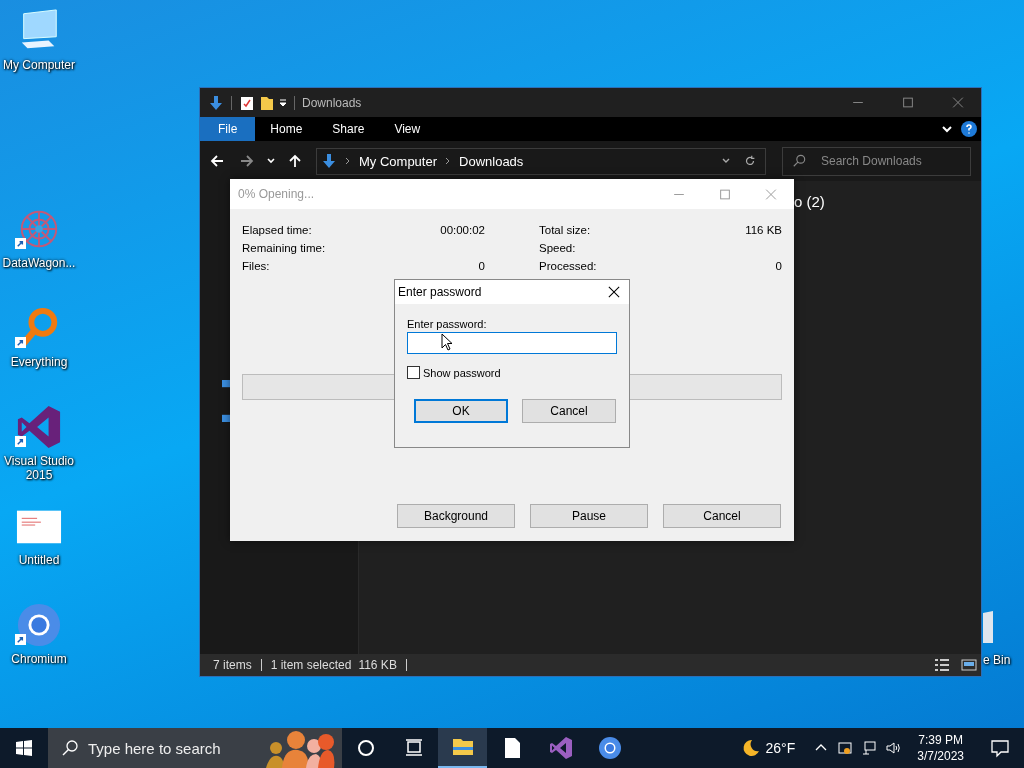 This screenshot has width=1024, height=768. I want to click on windows-start-icon, so click(24, 748).